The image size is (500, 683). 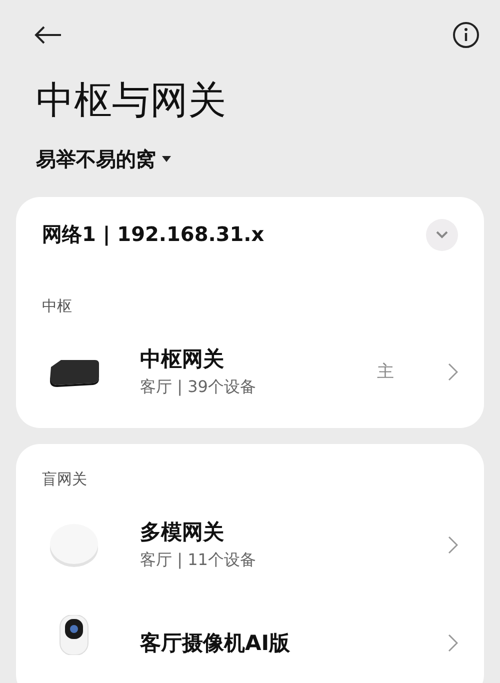 I want to click on chevron-down-icon, so click(x=442, y=234).